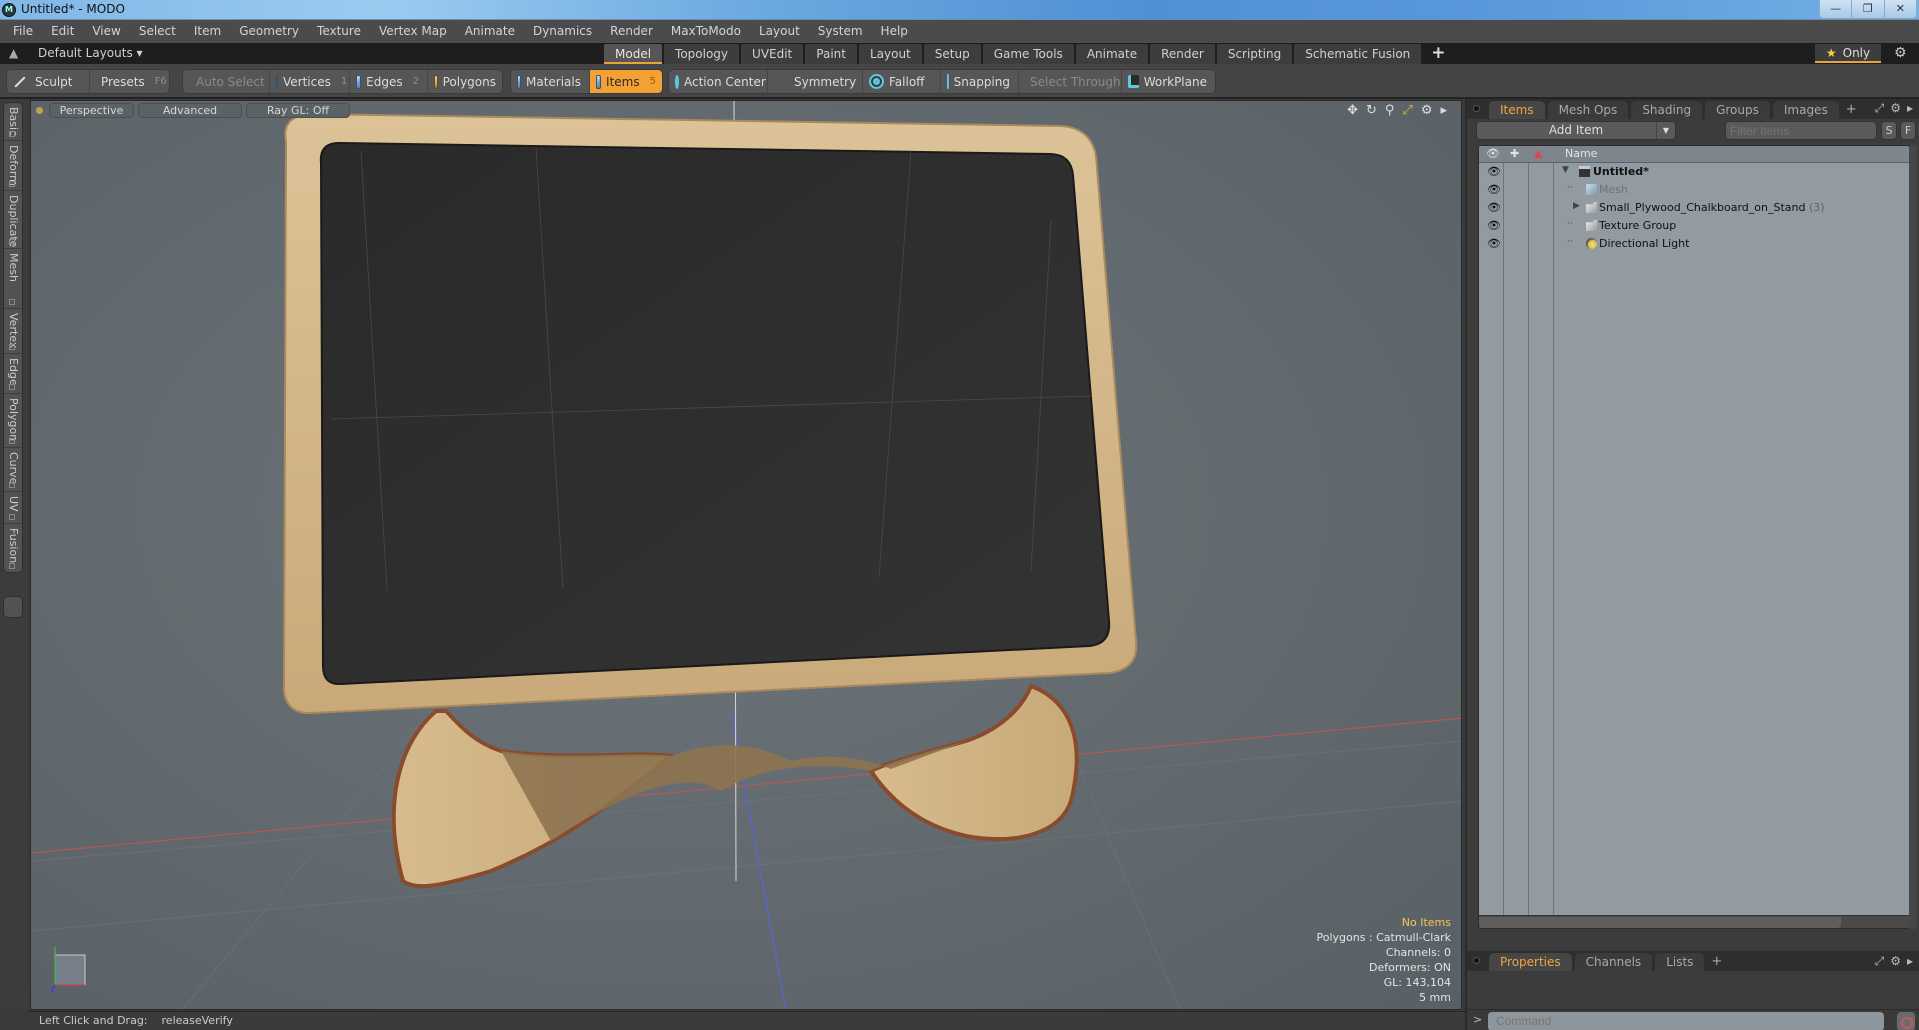 The image size is (1919, 1030). I want to click on add-item-button: Add Item ▼, so click(1576, 130).